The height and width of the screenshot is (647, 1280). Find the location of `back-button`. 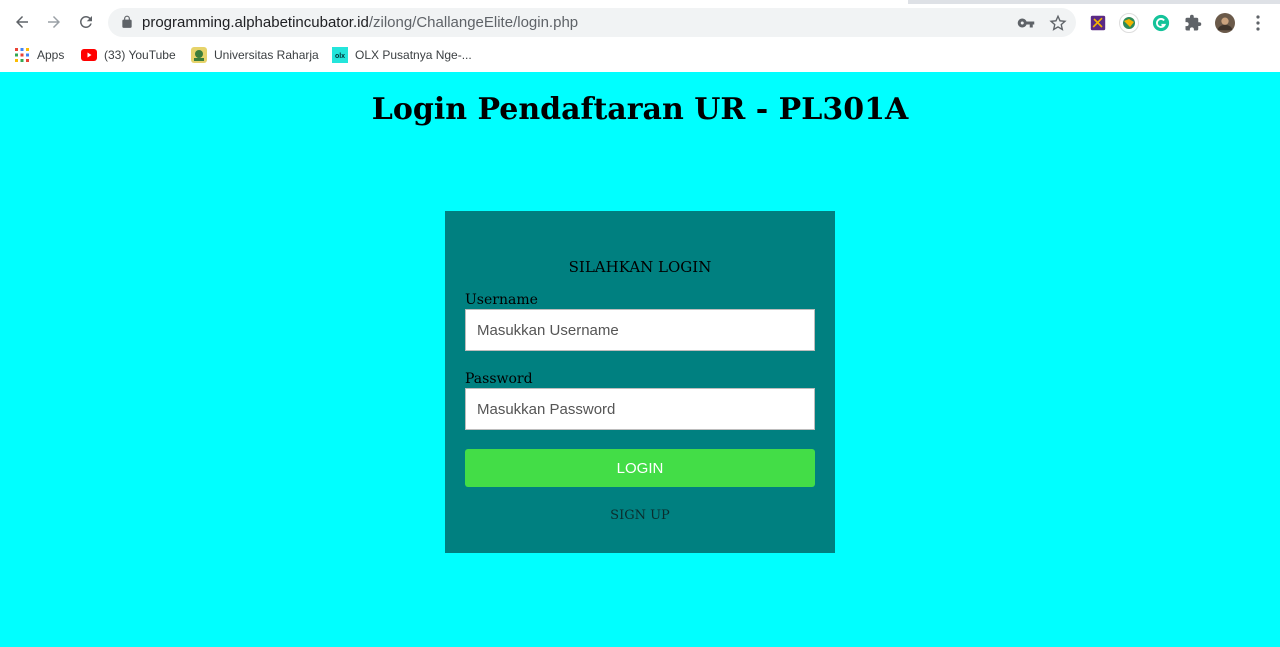

back-button is located at coordinates (22, 22).